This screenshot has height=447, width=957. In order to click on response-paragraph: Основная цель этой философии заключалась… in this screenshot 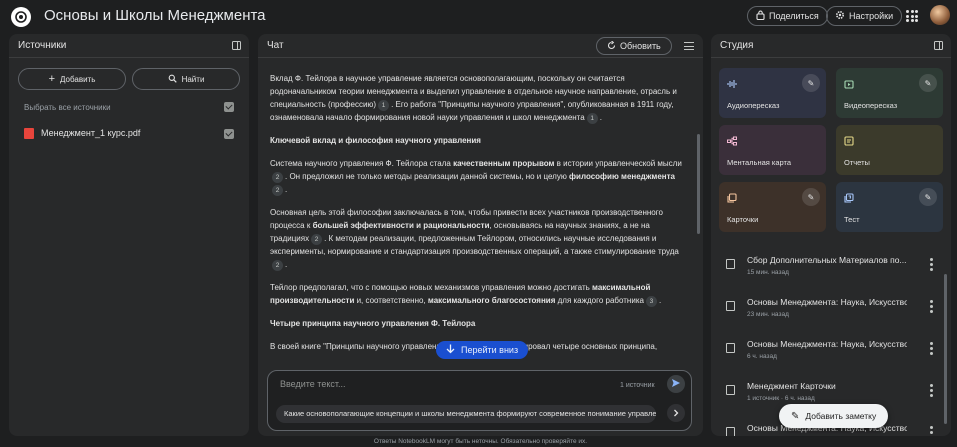, I will do `click(474, 239)`.